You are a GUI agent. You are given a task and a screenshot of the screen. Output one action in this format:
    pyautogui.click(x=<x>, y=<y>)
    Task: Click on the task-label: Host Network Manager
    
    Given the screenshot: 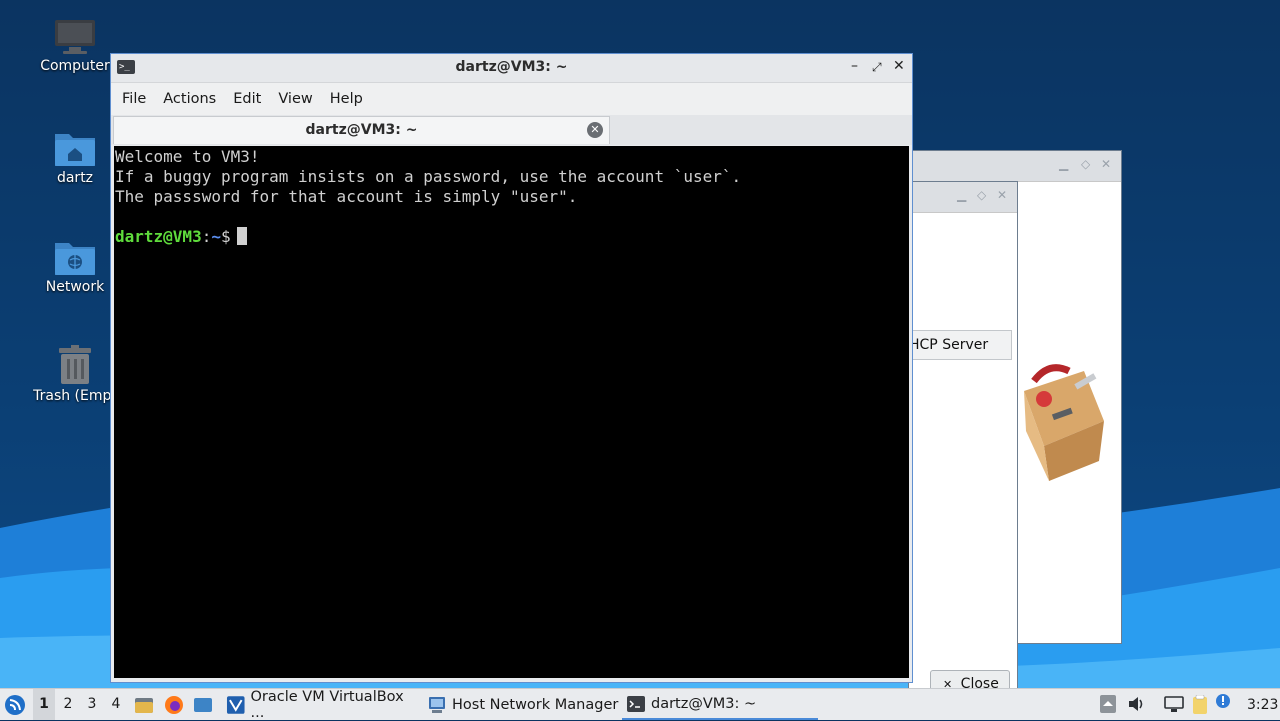 What is the action you would take?
    pyautogui.click(x=535, y=704)
    